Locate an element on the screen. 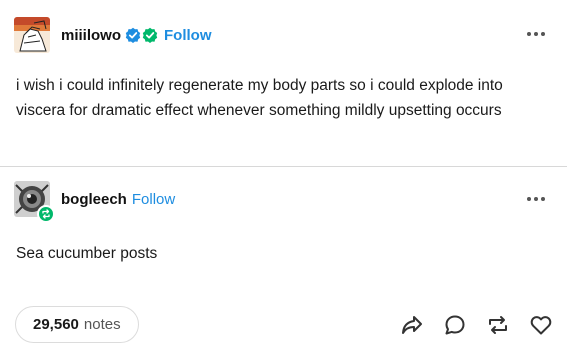 The height and width of the screenshot is (352, 567). heart-icon is located at coordinates (541, 325).